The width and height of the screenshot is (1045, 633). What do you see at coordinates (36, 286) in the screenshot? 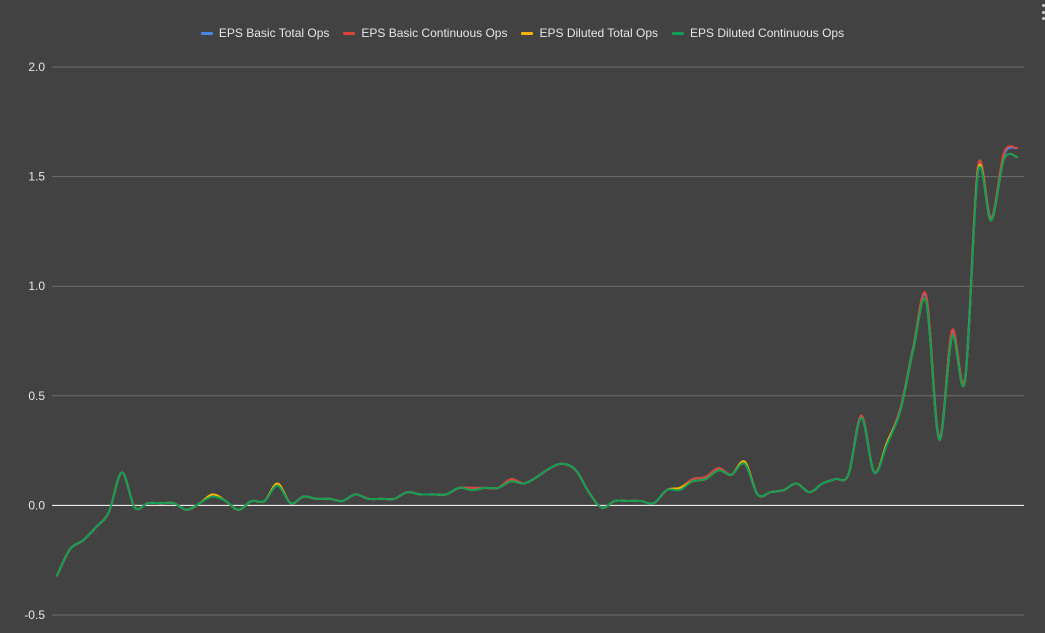
I see `y-tick-label: 1.0` at bounding box center [36, 286].